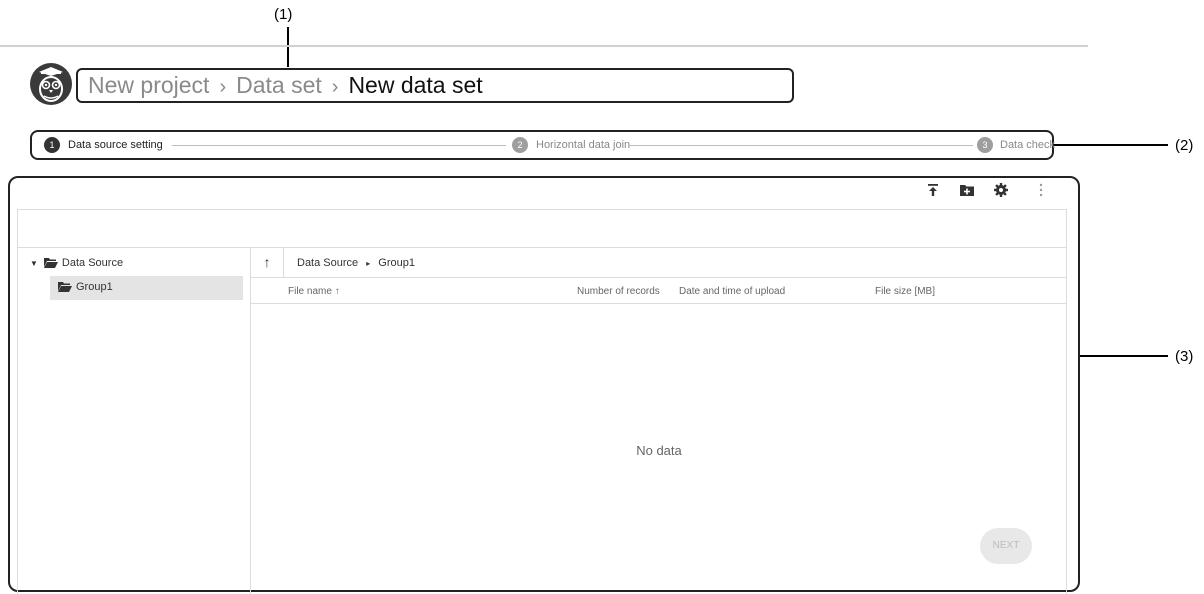  I want to click on callout-2: (2), so click(1184, 145).